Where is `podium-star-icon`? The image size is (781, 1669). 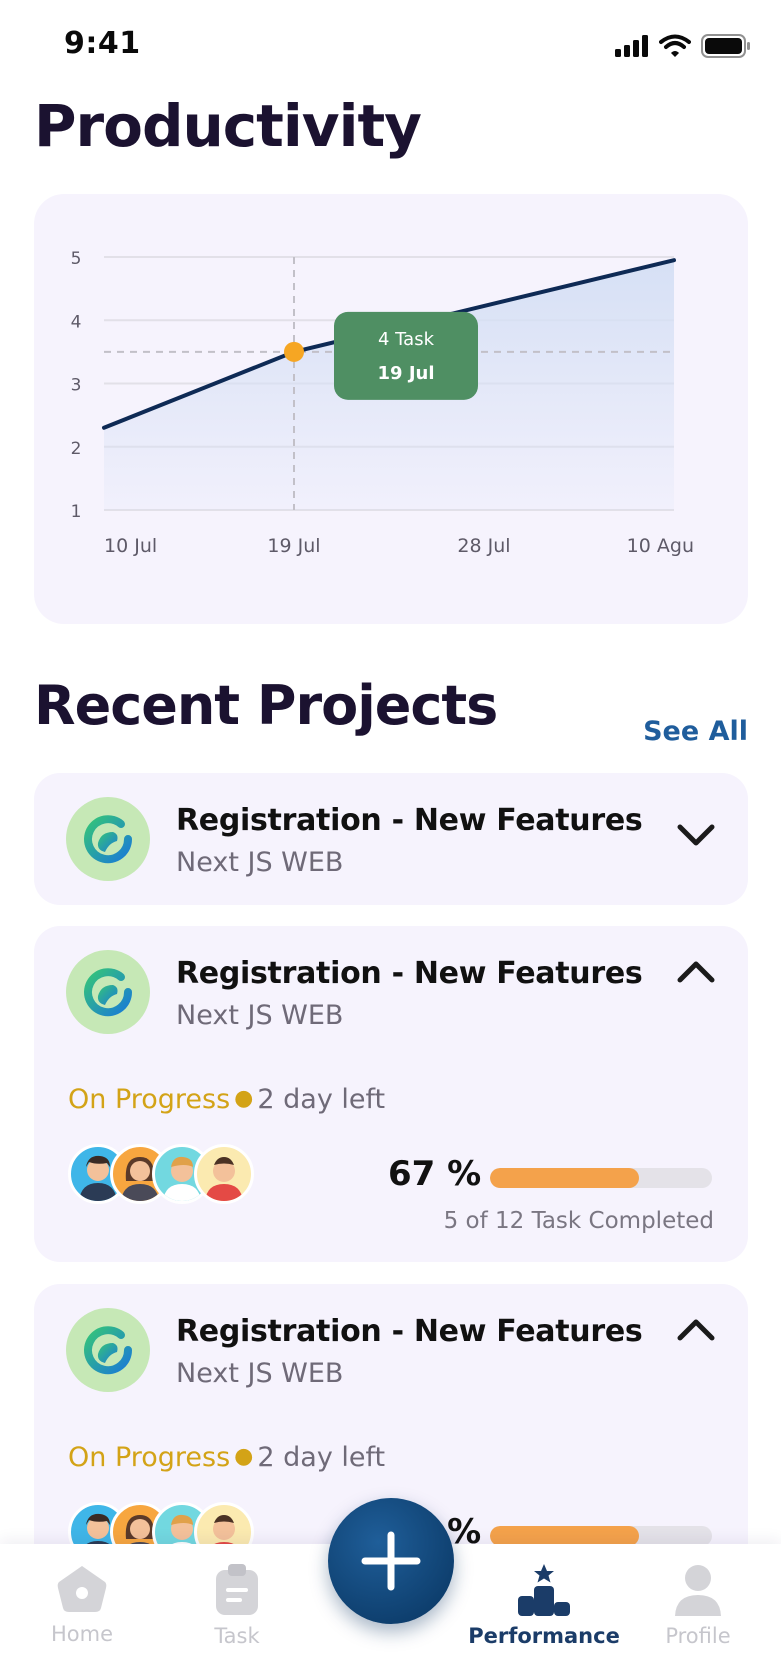 podium-star-icon is located at coordinates (544, 1590).